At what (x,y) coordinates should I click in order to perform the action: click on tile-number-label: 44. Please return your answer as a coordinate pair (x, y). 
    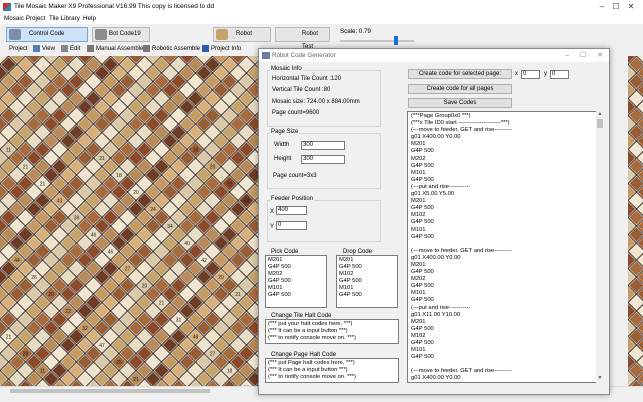
    Looking at the image, I should click on (17, 261).